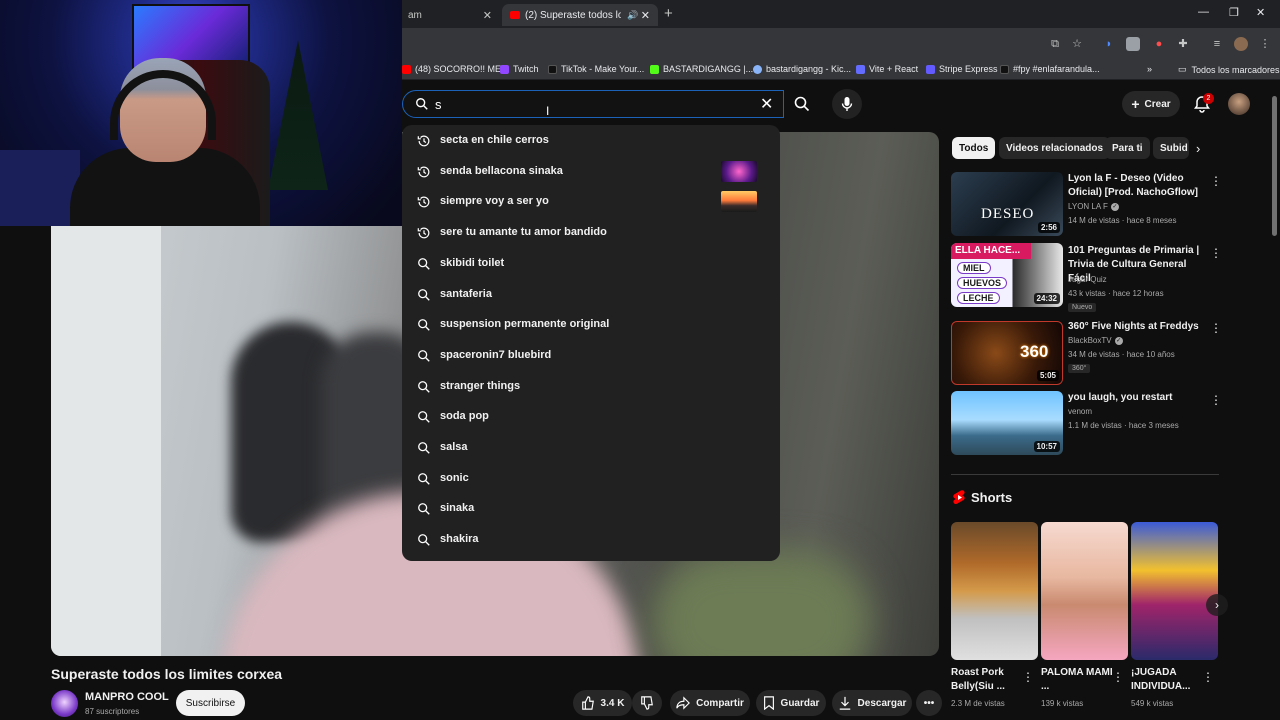 Image resolution: width=1280 pixels, height=720 pixels. Describe the element at coordinates (210, 703) in the screenshot. I see `subscribe-button: Suscribirse` at that location.